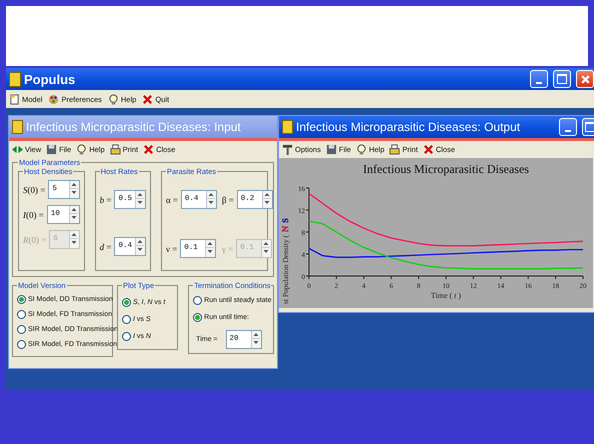  What do you see at coordinates (106, 199) in the screenshot?
I see `field-label: b =` at bounding box center [106, 199].